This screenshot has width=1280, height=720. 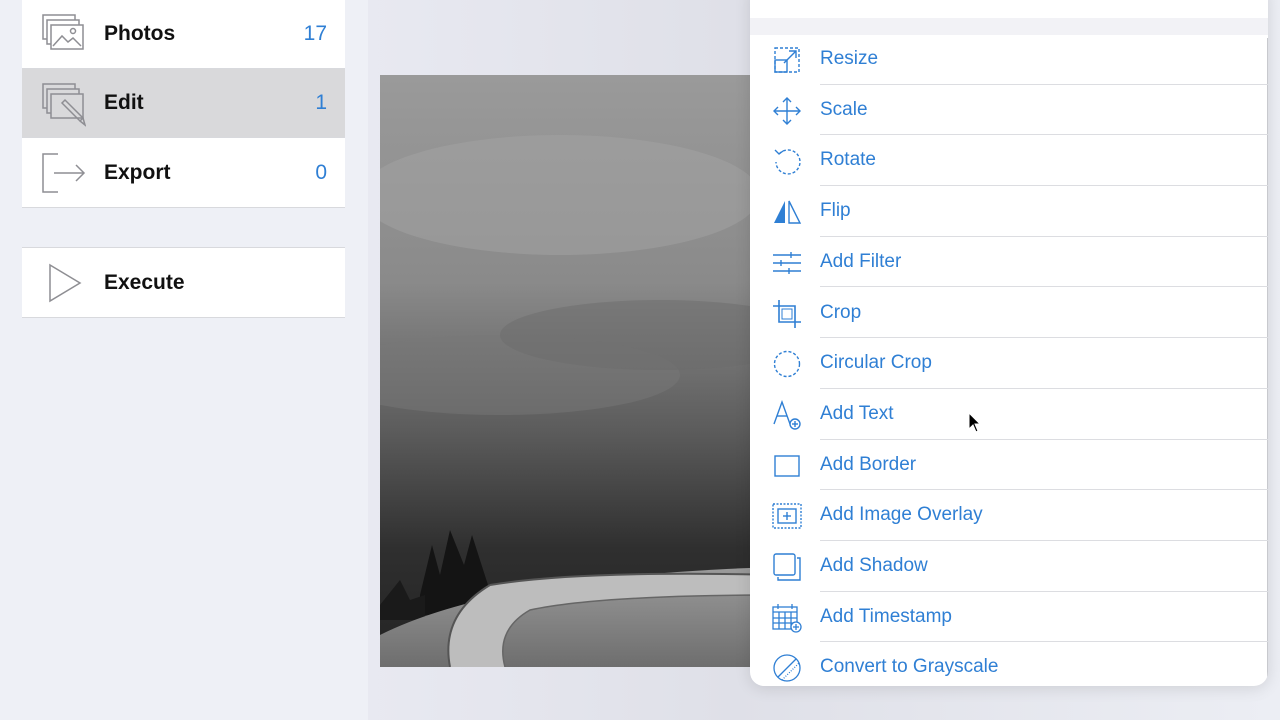 I want to click on menu-item-label: Add Timestamp, so click(x=886, y=616).